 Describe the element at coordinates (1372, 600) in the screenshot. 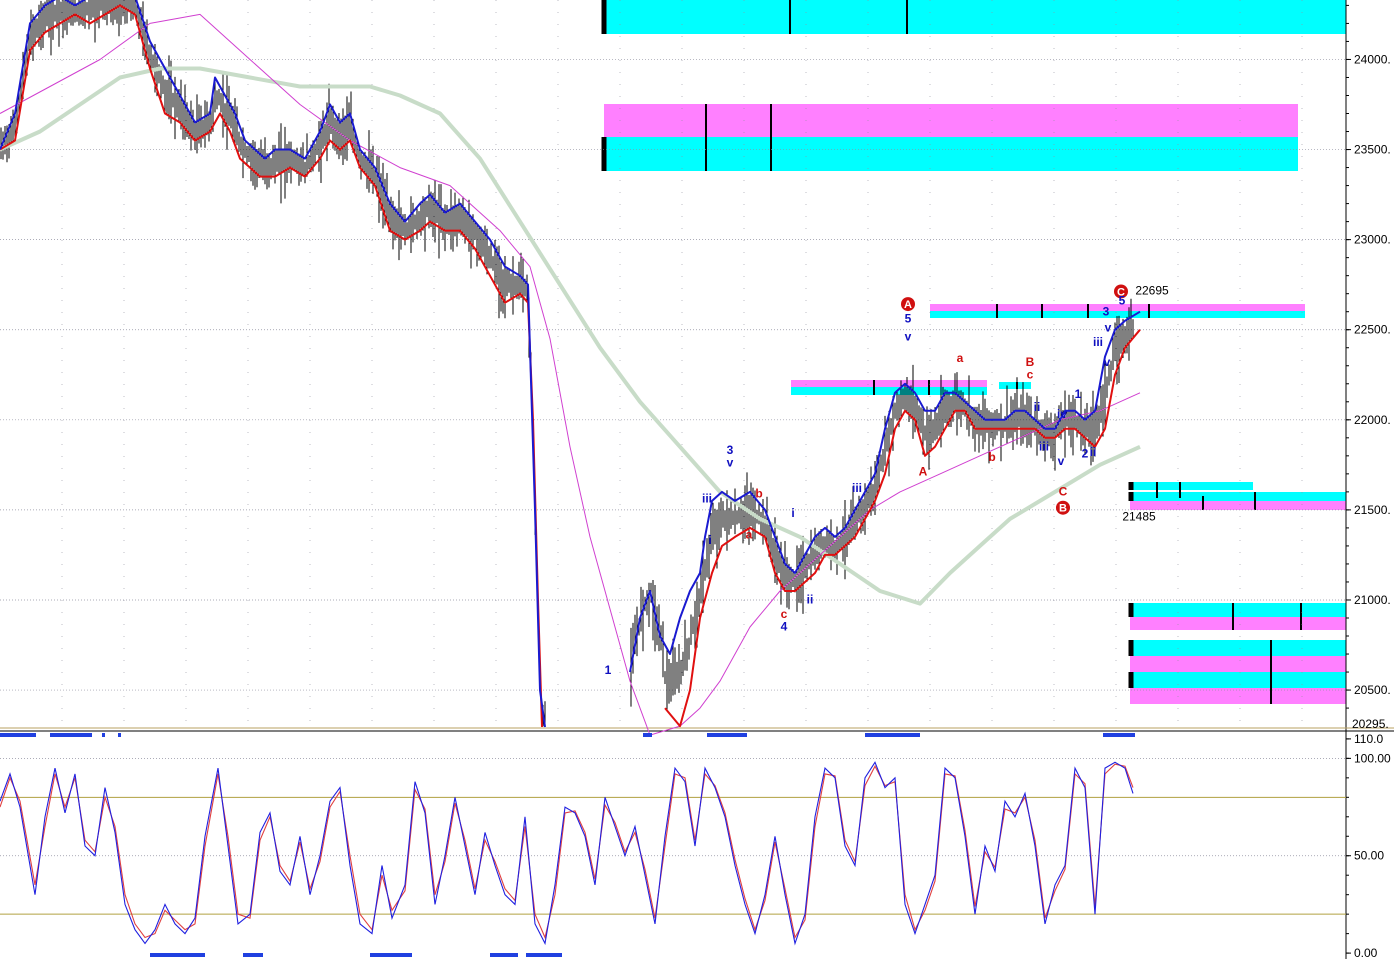

I see `y-tick-label: 21000.` at that location.